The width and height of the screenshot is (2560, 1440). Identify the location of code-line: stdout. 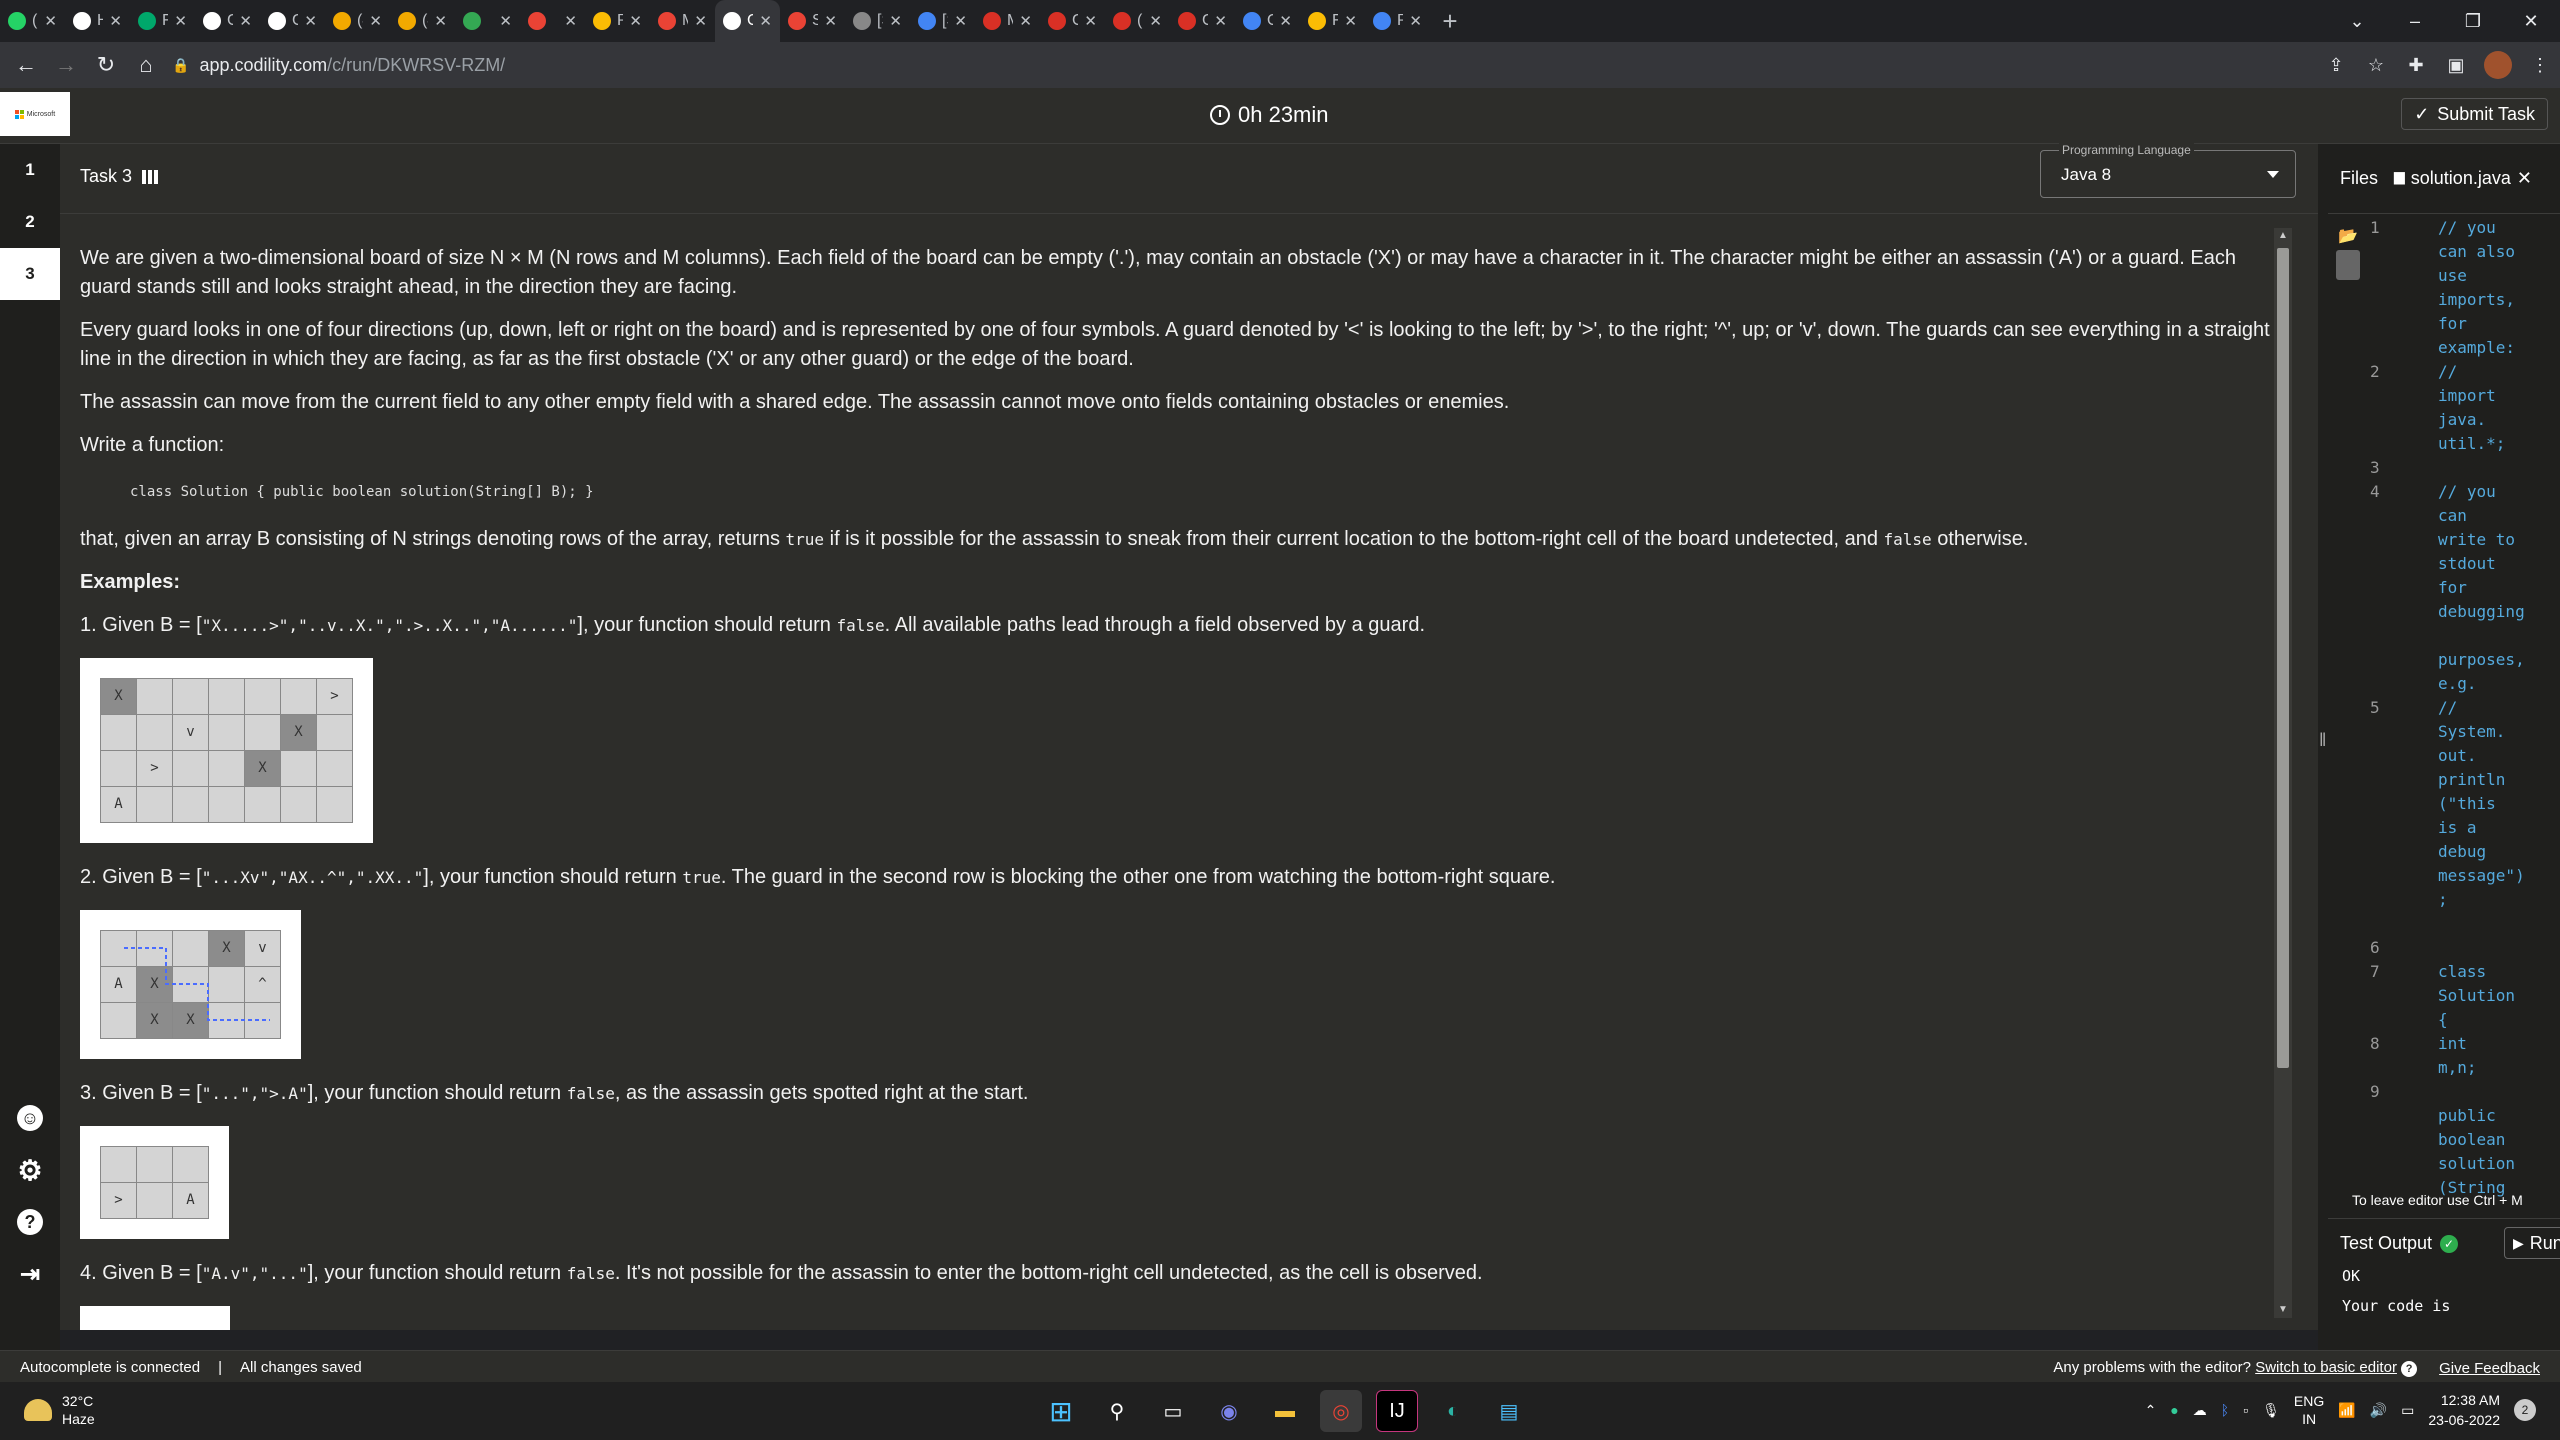
(2467, 564).